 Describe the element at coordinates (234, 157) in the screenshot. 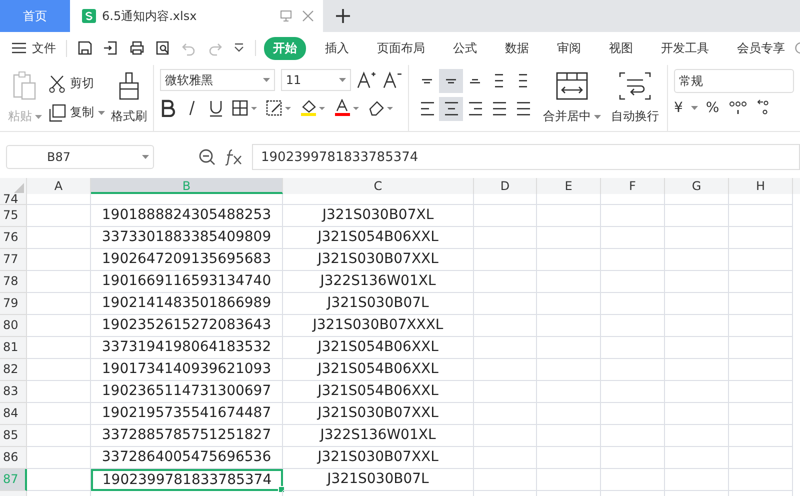

I see `function-icon` at that location.